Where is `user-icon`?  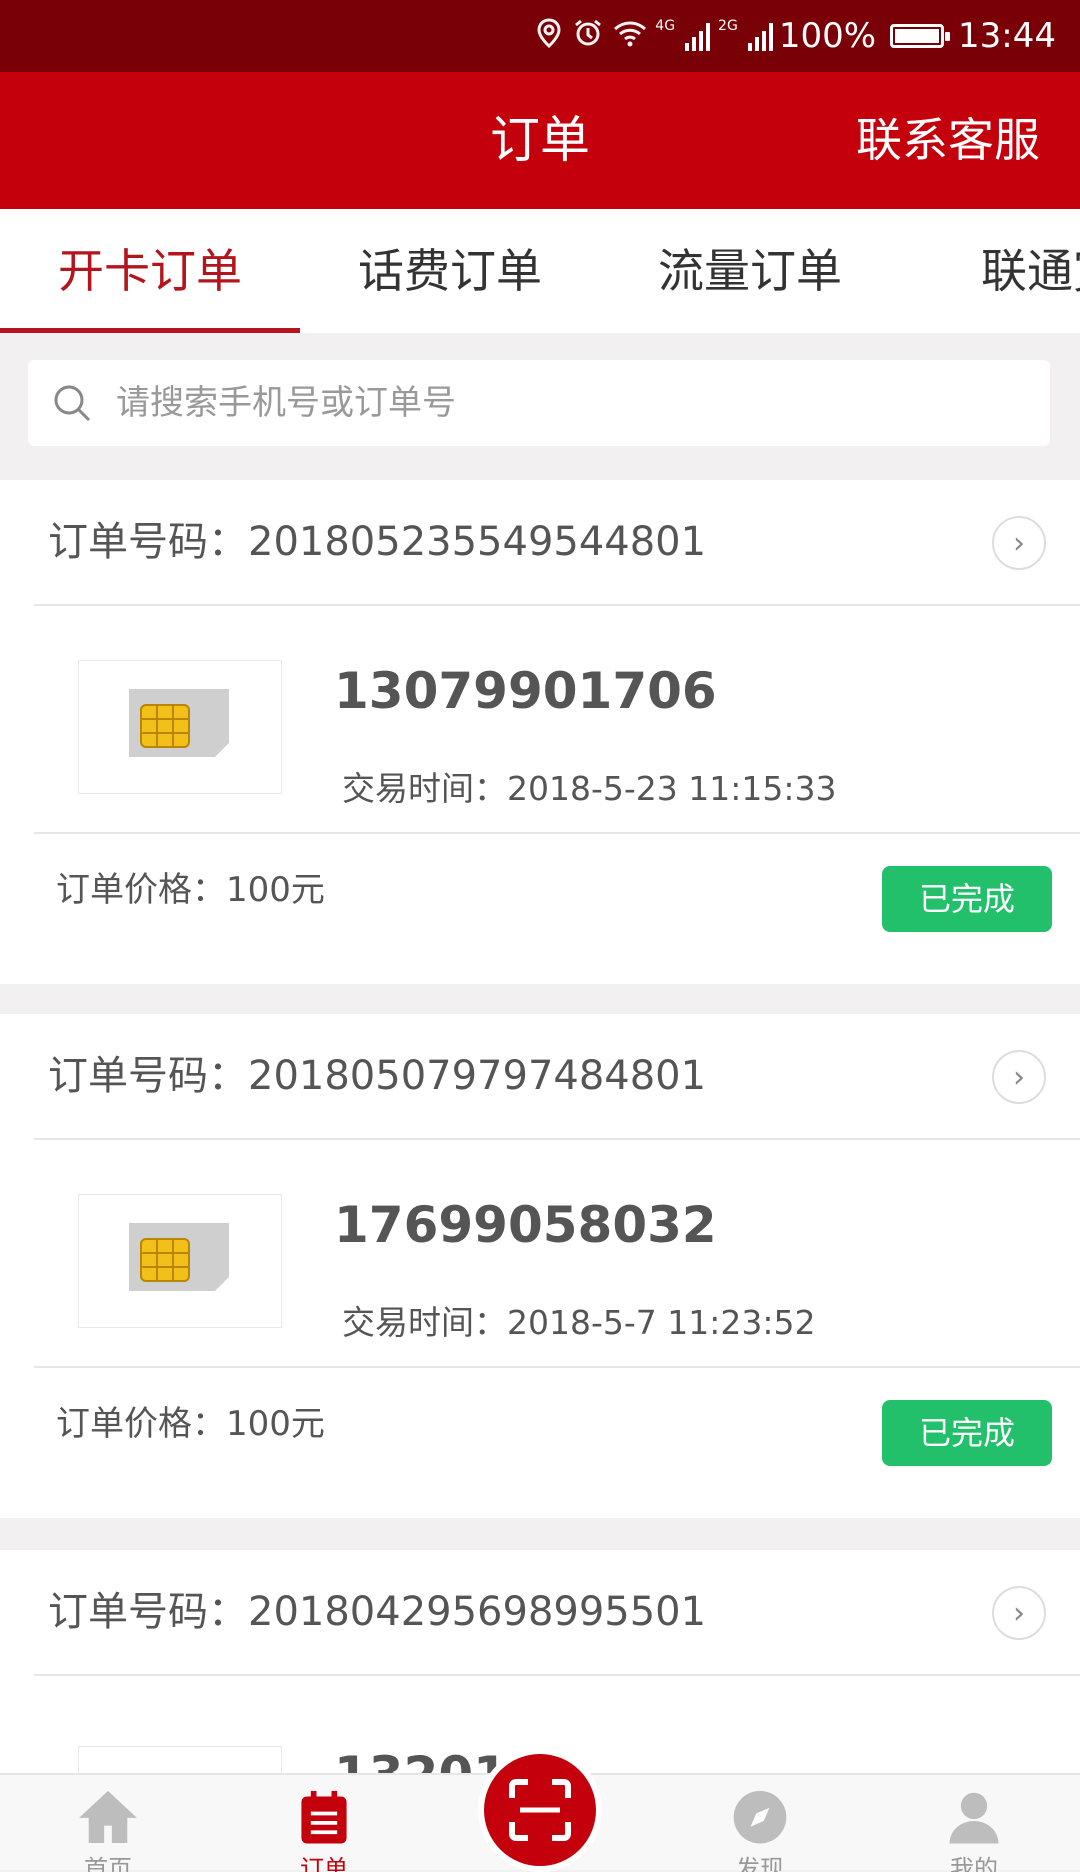 user-icon is located at coordinates (974, 1818).